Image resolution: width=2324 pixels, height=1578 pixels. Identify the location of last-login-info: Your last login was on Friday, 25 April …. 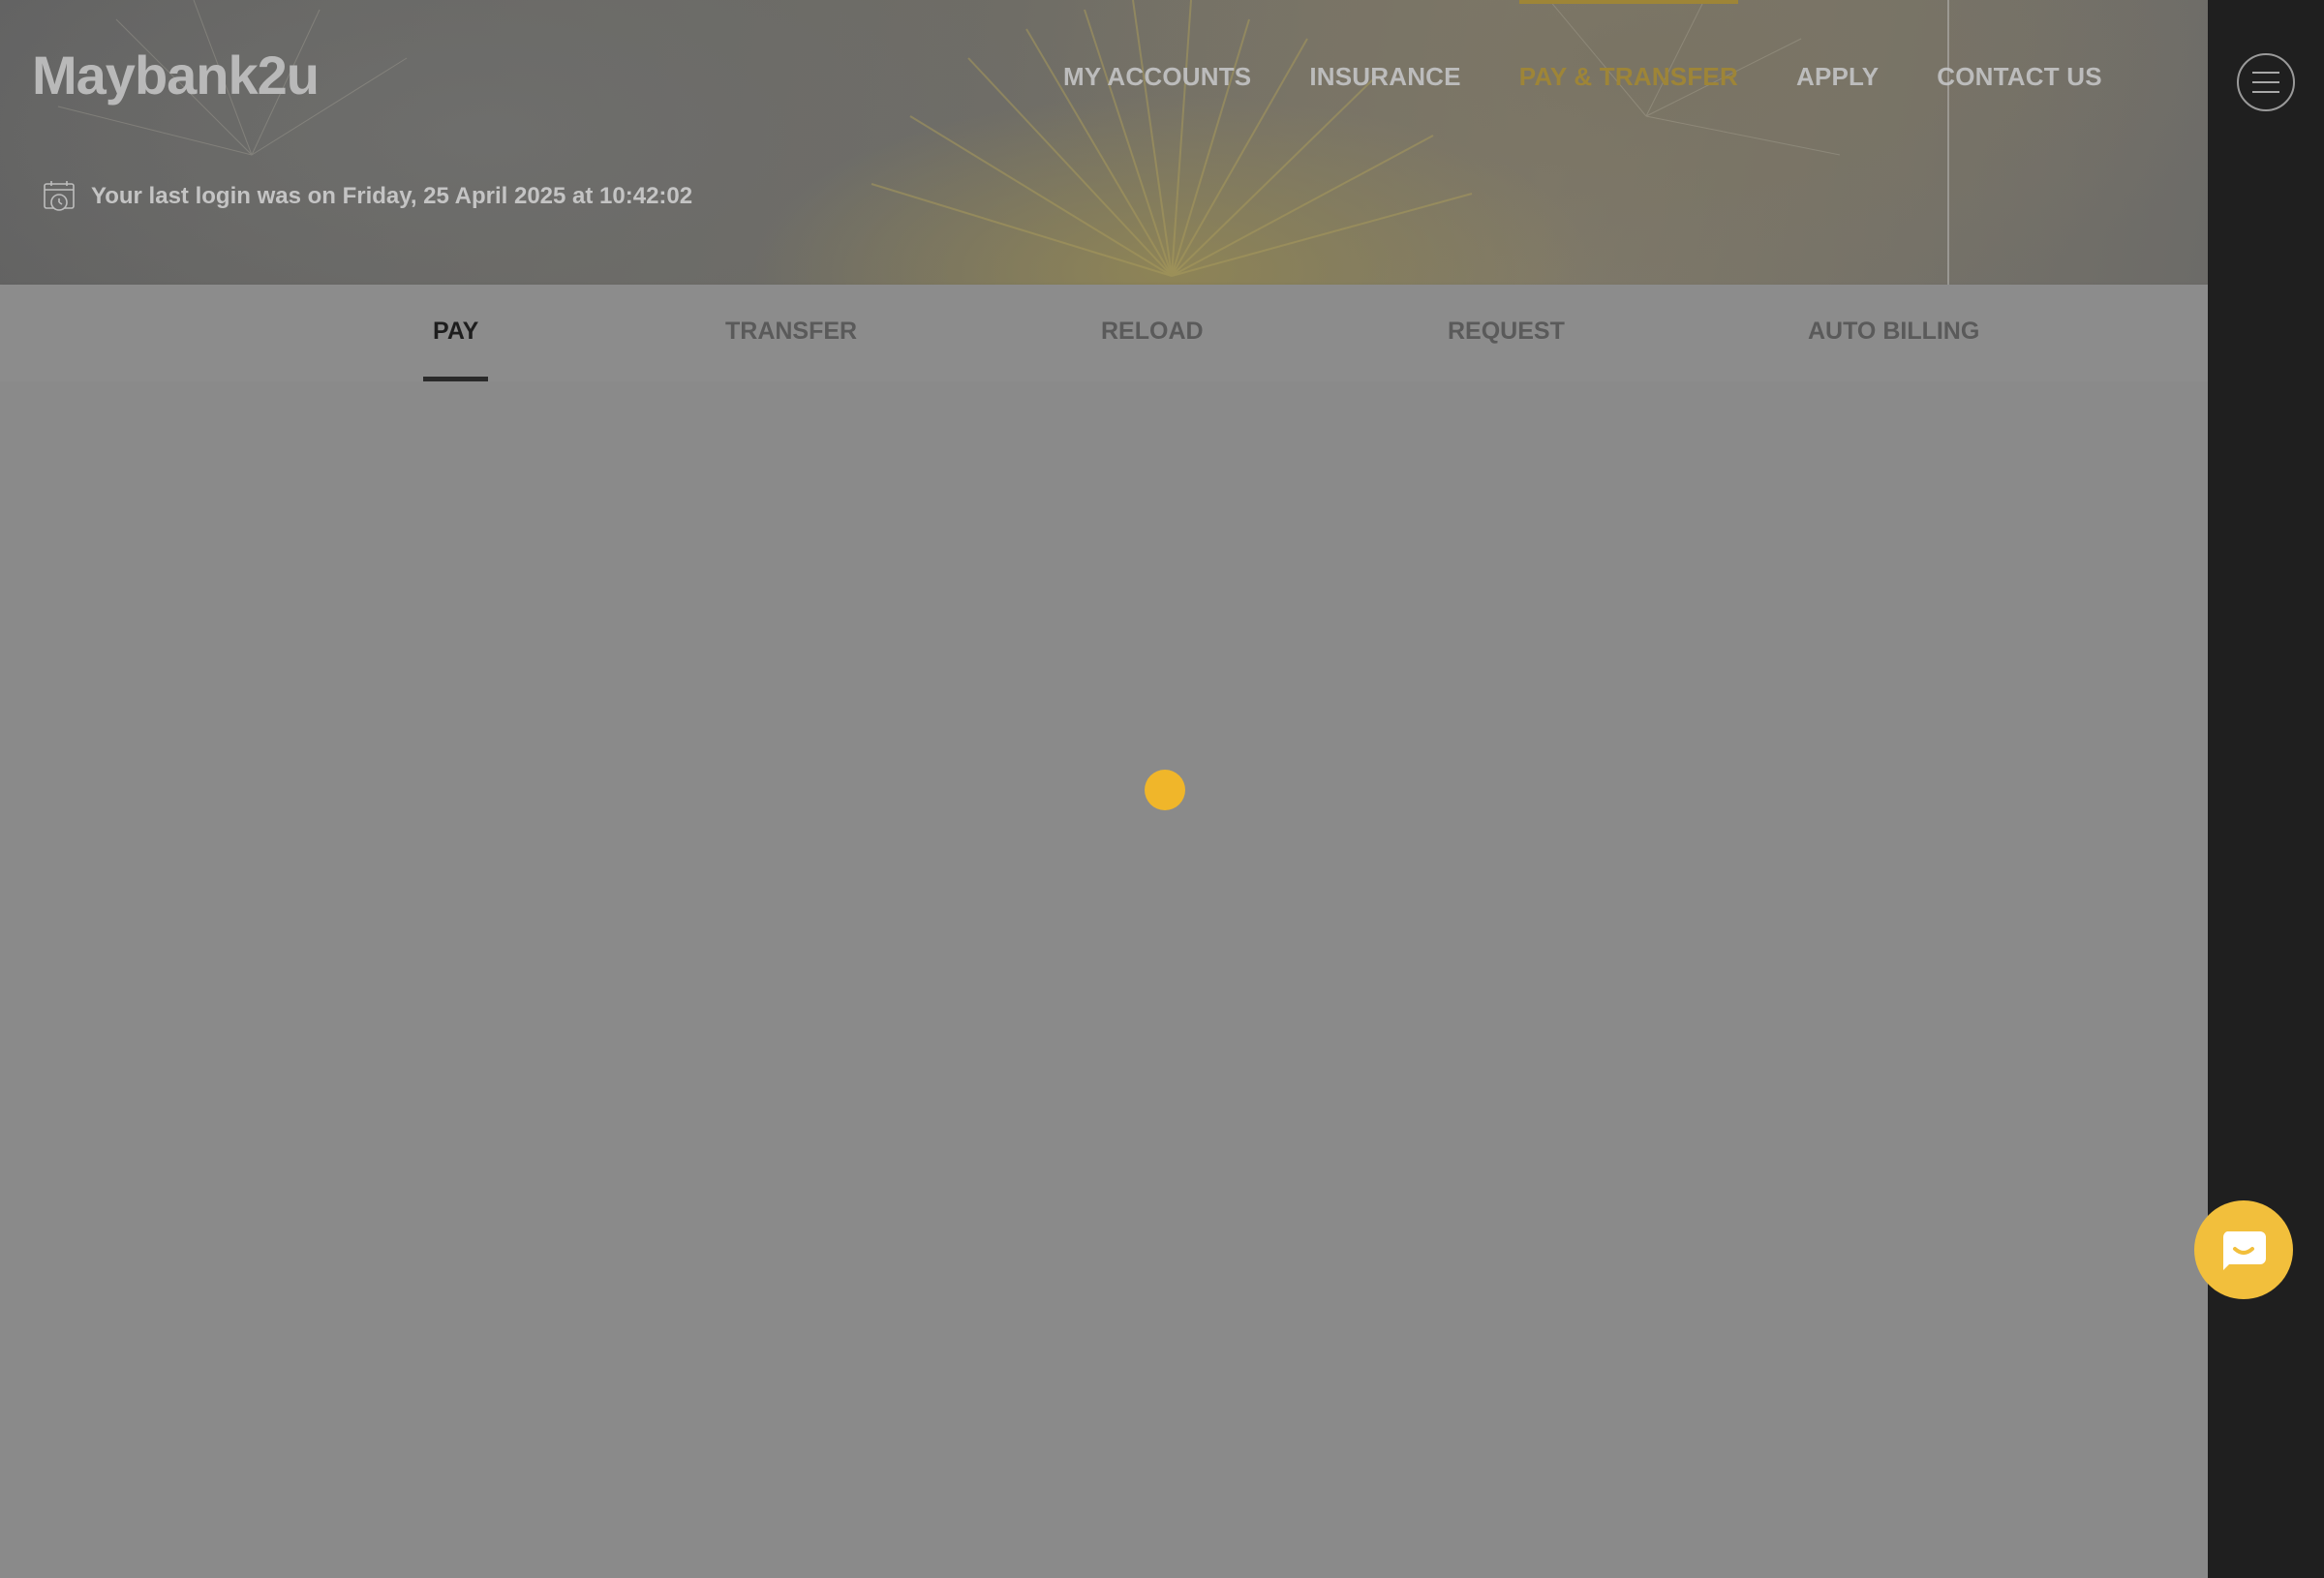
(367, 196).